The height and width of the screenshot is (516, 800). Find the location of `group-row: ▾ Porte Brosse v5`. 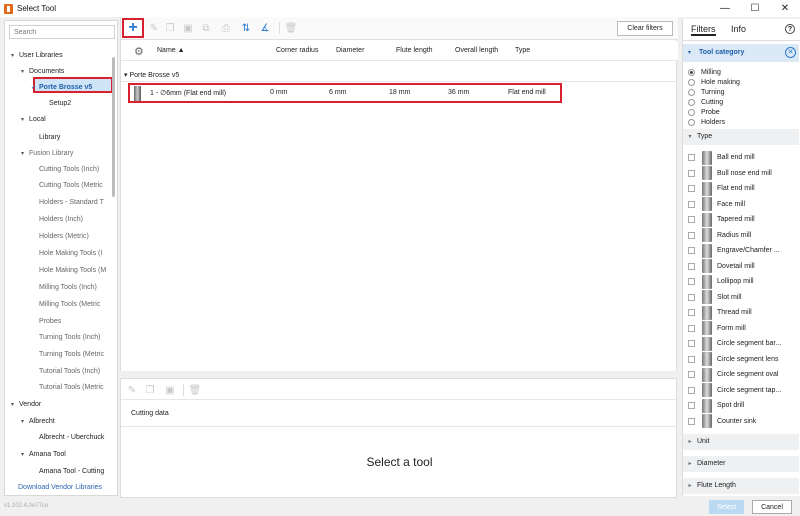

group-row: ▾ Porte Brosse v5 is located at coordinates (399, 75).